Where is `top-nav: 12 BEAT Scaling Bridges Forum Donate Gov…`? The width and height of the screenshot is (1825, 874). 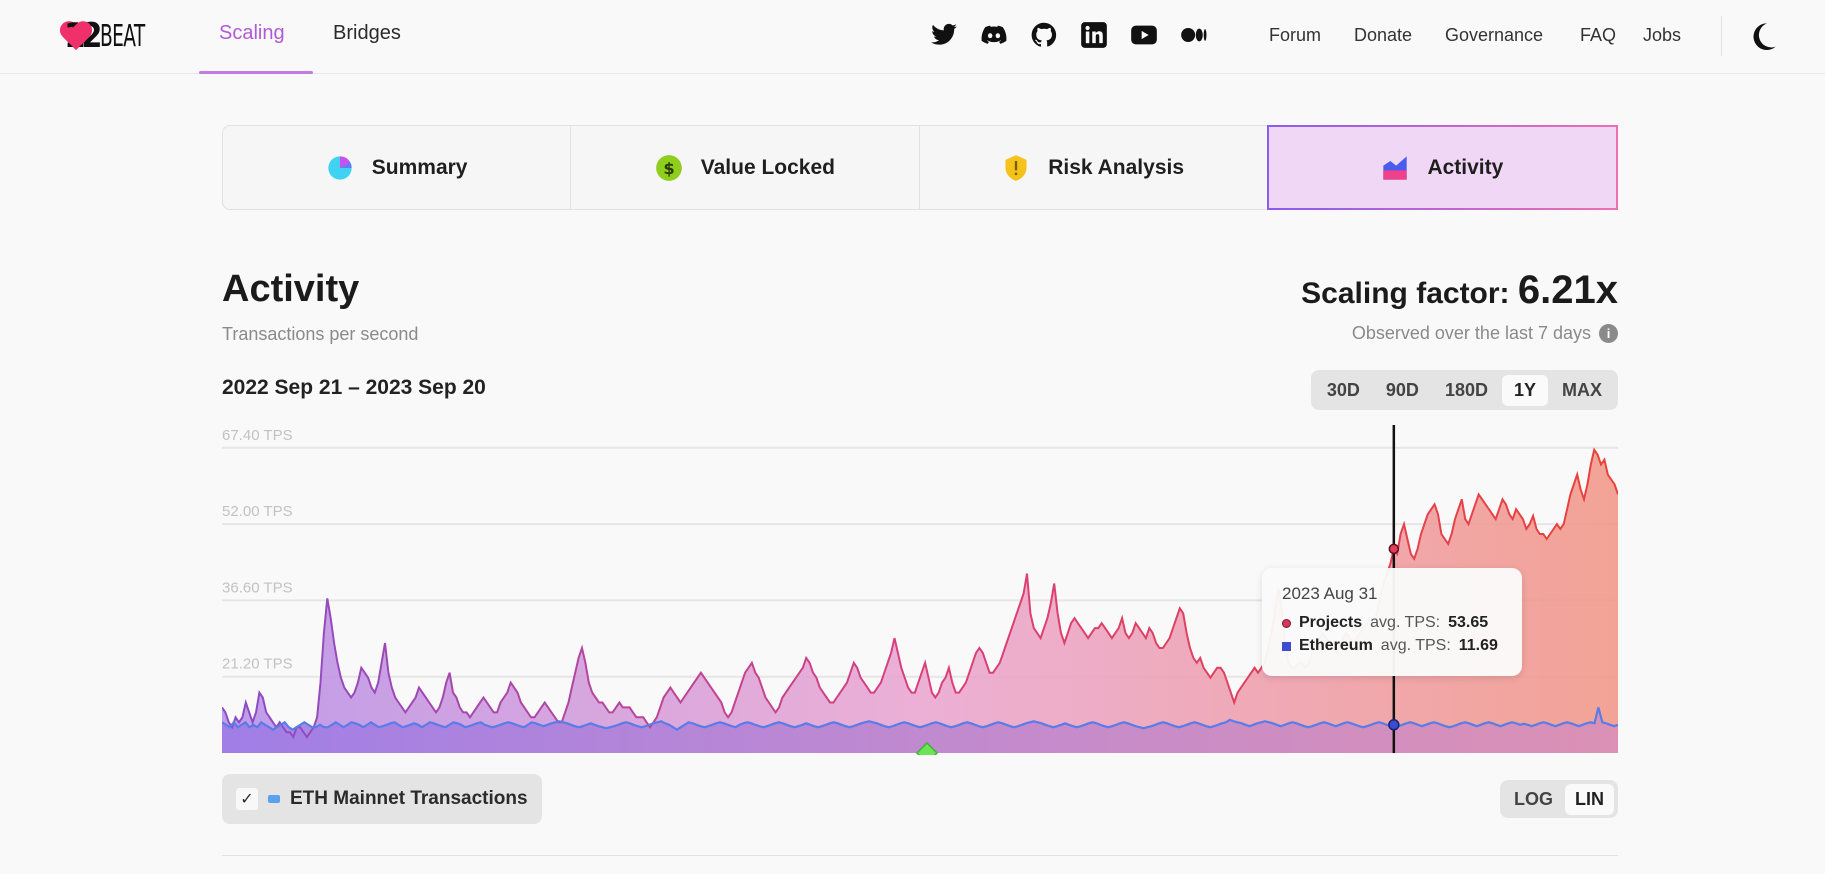
top-nav: 12 BEAT Scaling Bridges Forum Donate Gov… is located at coordinates (912, 37).